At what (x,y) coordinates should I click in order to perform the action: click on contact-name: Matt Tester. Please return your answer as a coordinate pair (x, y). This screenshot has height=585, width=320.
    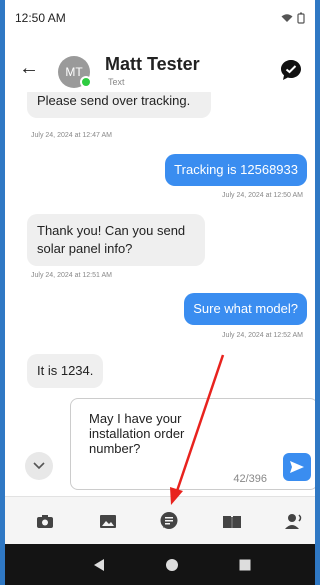
    Looking at the image, I should click on (152, 64).